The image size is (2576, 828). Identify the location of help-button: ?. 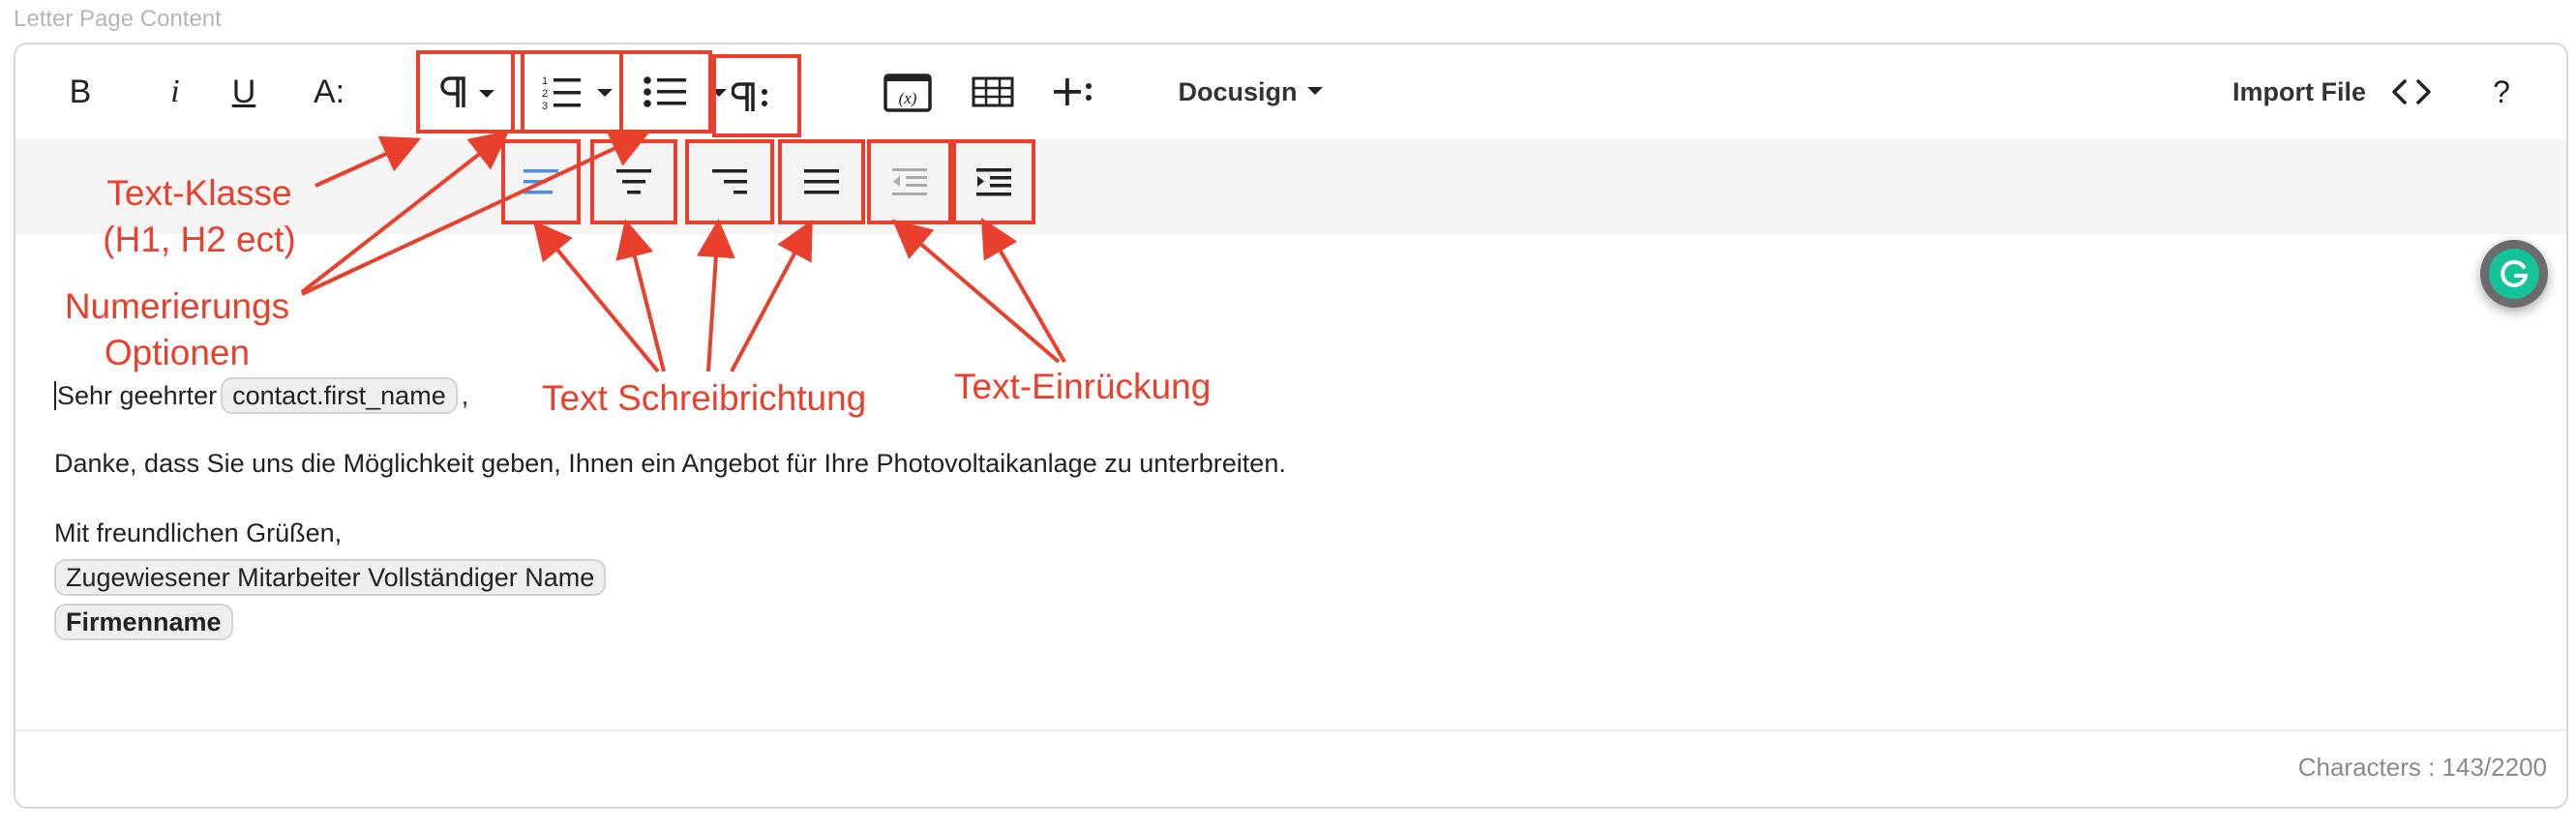
(2501, 92).